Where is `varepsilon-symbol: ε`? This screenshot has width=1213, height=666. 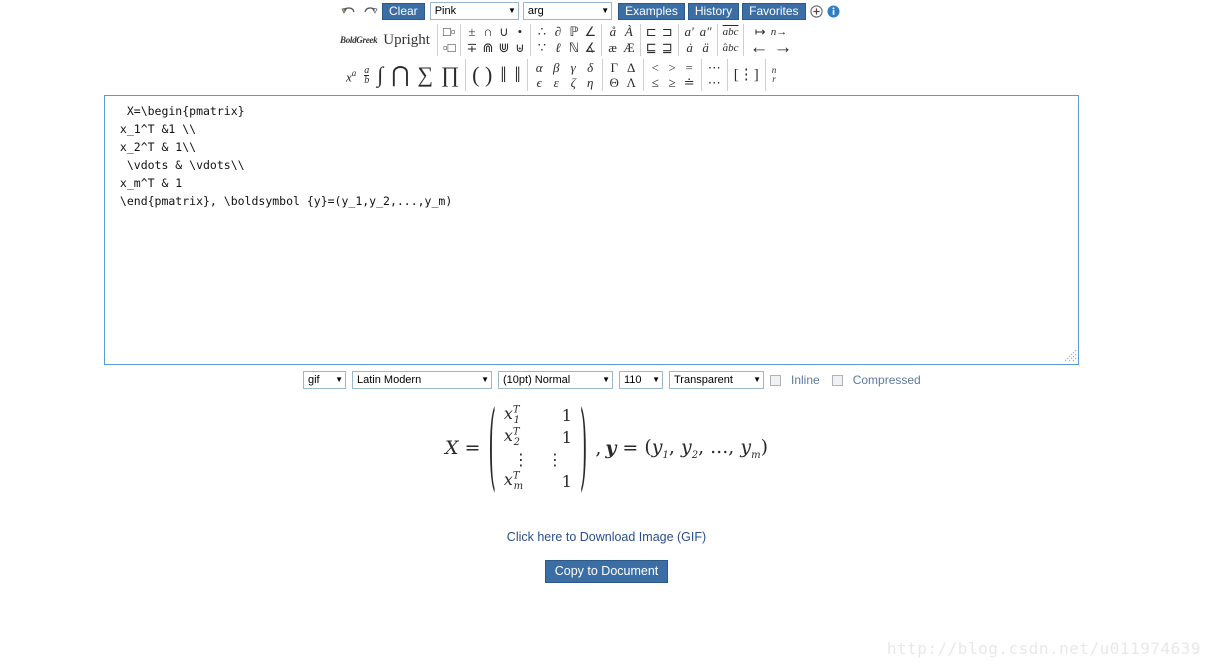
varepsilon-symbol: ε is located at coordinates (556, 82).